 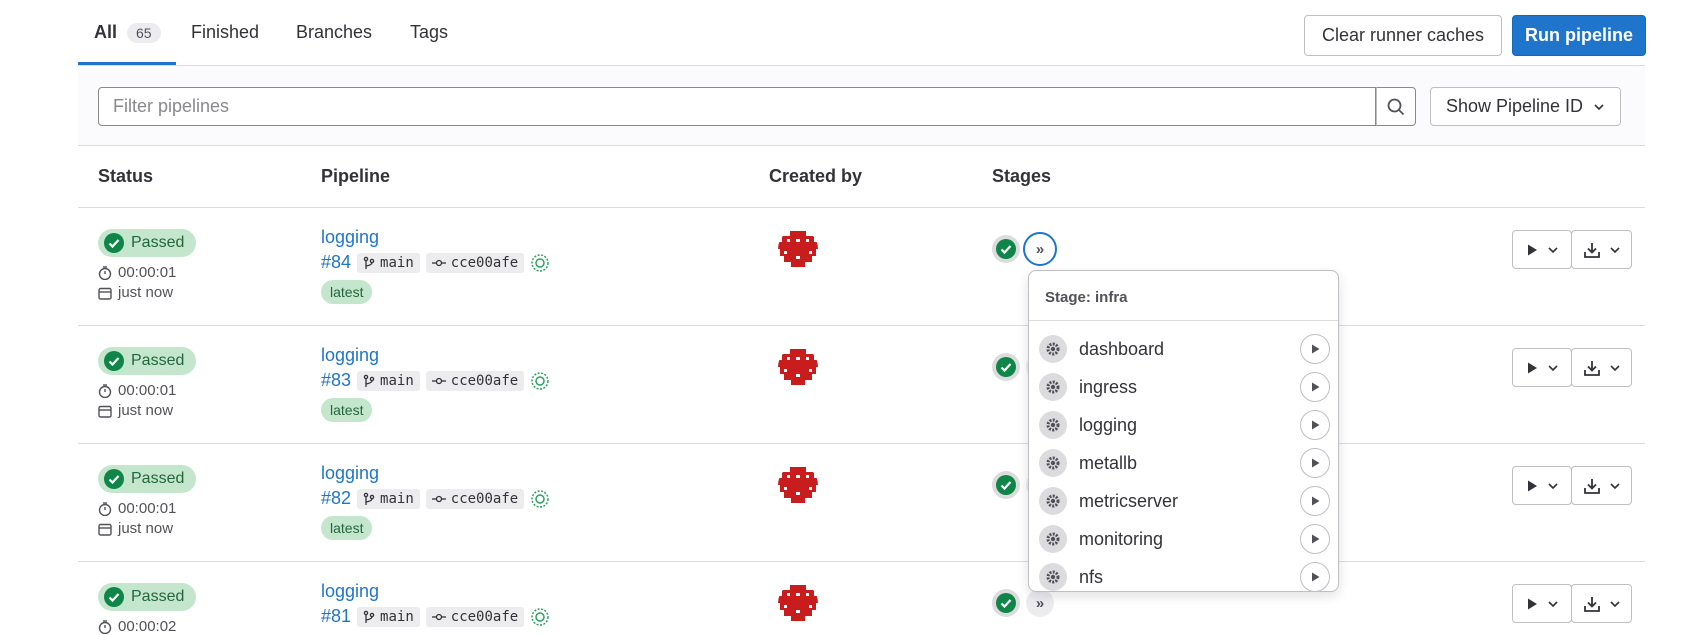 What do you see at coordinates (1184, 539) in the screenshot?
I see `job-item: monitoring` at bounding box center [1184, 539].